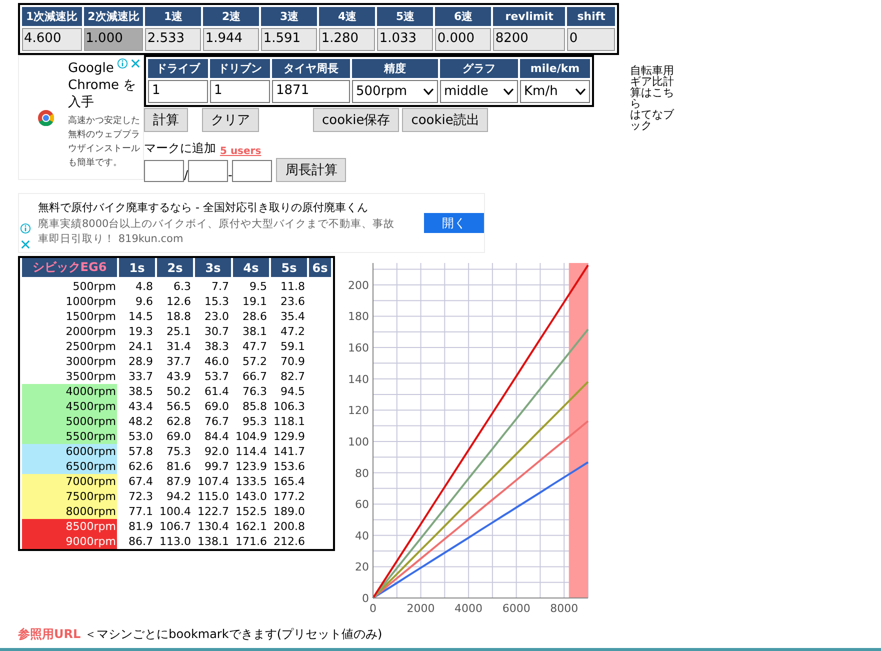 The height and width of the screenshot is (651, 881). Describe the element at coordinates (405, 39) in the screenshot. I see `ratio-field: 1.033` at that location.